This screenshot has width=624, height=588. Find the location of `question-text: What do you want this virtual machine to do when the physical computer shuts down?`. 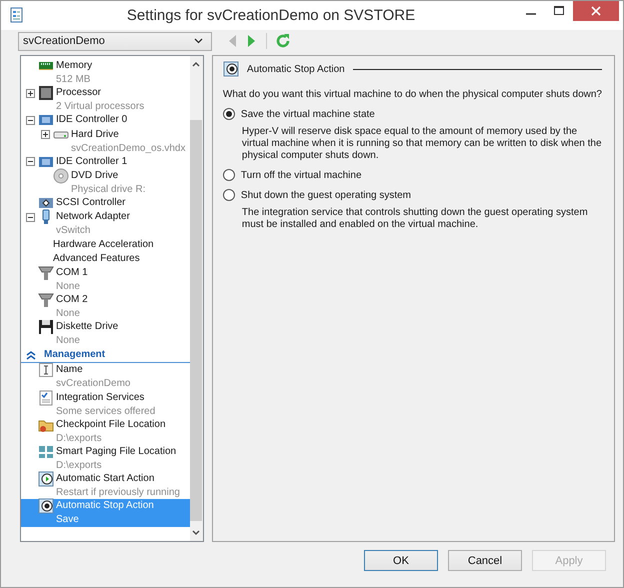

question-text: What do you want this virtual machine to do when the physical computer shuts down? is located at coordinates (412, 94).